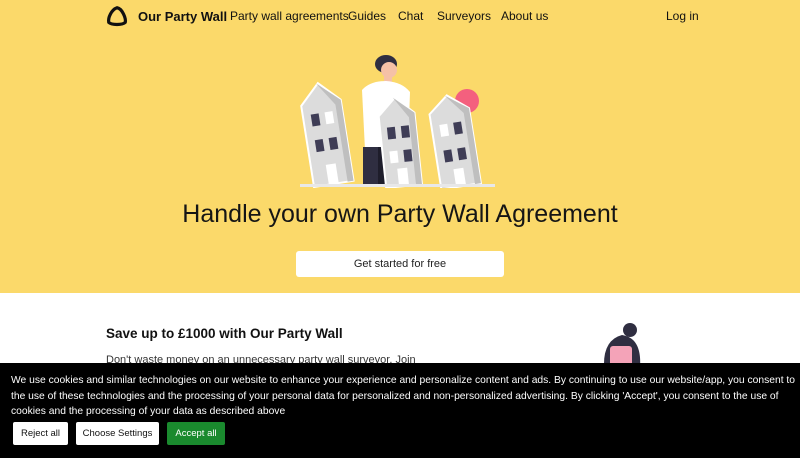 This screenshot has width=800, height=458. I want to click on nav-link-party-wall-agreements: Party wall agreements, so click(289, 16).